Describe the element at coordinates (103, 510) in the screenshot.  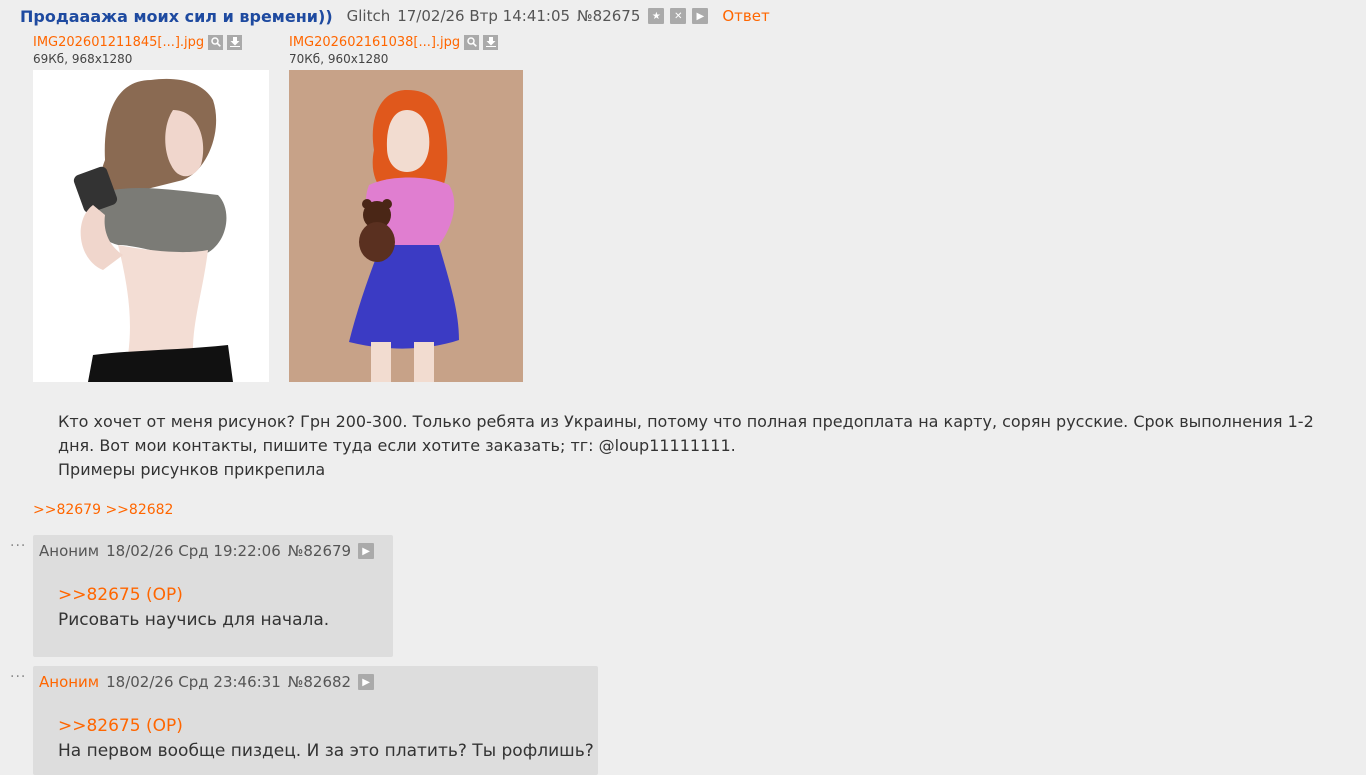
I see `backlinks: >>82679 >>82682` at that location.